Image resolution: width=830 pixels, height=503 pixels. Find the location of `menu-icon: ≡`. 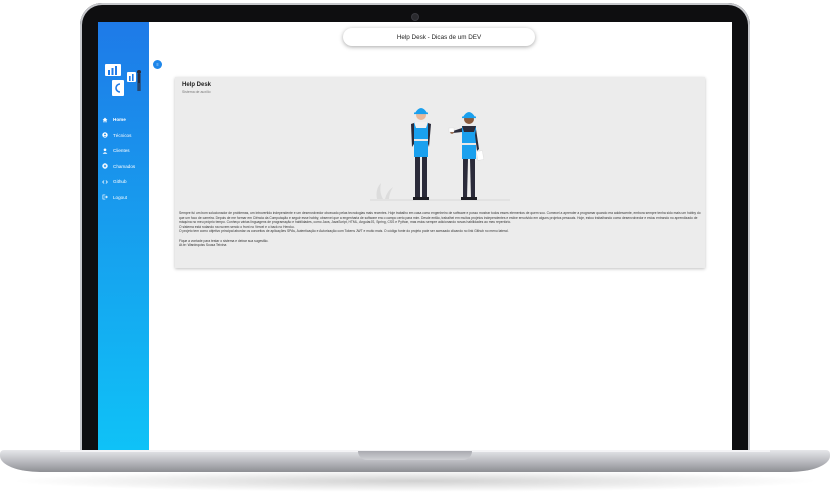

menu-icon: ≡ is located at coordinates (157, 64).